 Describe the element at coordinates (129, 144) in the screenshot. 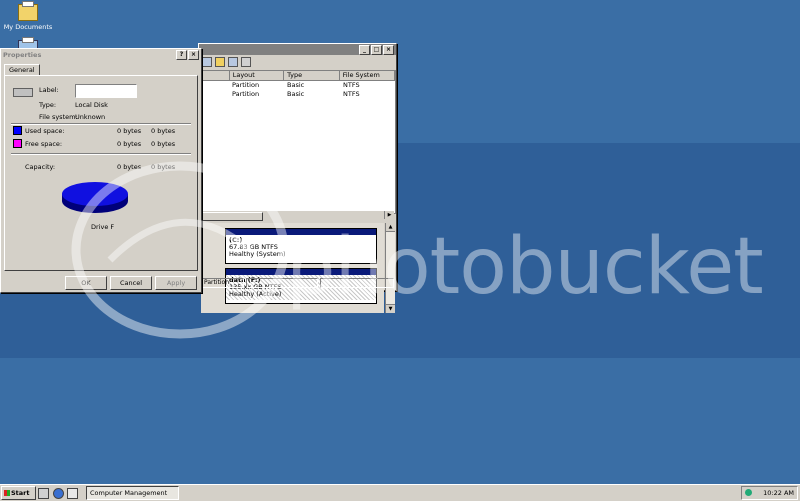

I see `free-bytes: 0 bytes` at that location.